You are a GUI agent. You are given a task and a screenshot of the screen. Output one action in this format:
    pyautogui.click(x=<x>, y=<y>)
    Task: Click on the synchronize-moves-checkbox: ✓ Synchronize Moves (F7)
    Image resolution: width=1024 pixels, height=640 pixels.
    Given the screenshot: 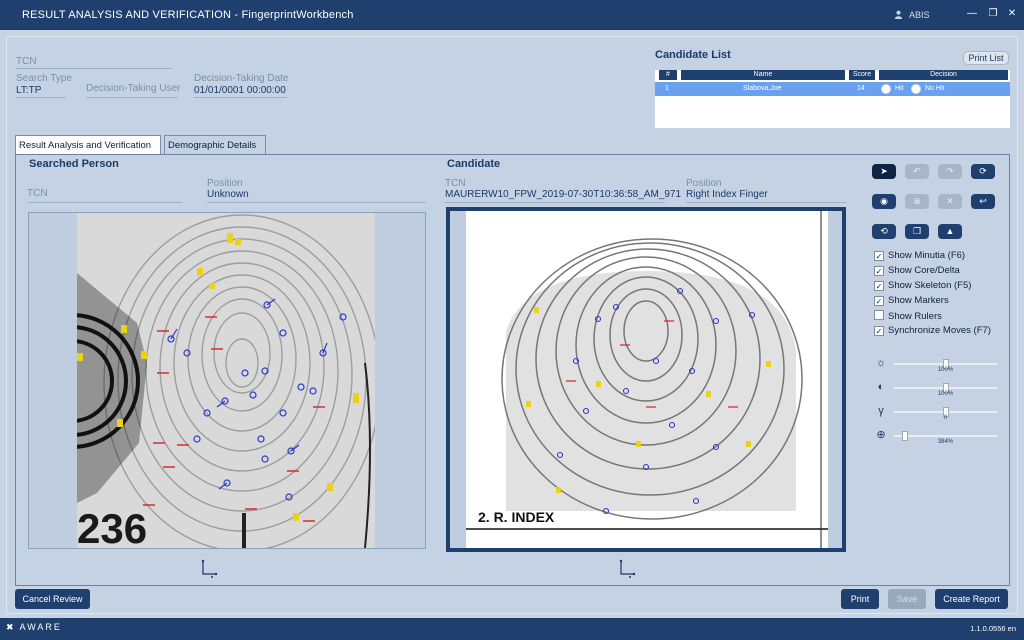 What is the action you would take?
    pyautogui.click(x=932, y=331)
    